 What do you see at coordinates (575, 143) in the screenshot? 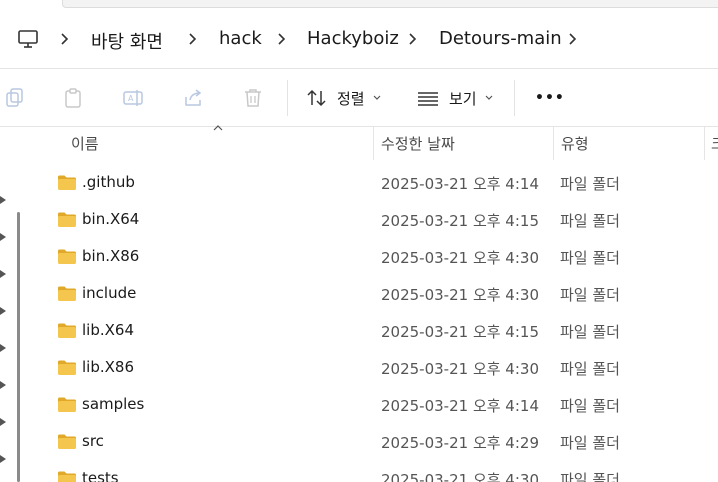
I see `column-header-type: 유형` at bounding box center [575, 143].